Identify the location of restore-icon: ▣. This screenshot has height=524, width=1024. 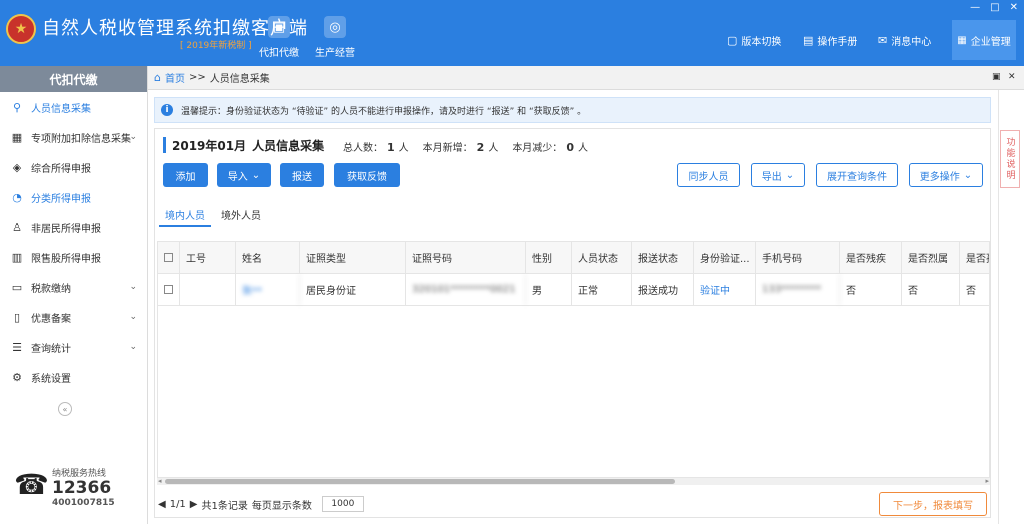
(996, 77).